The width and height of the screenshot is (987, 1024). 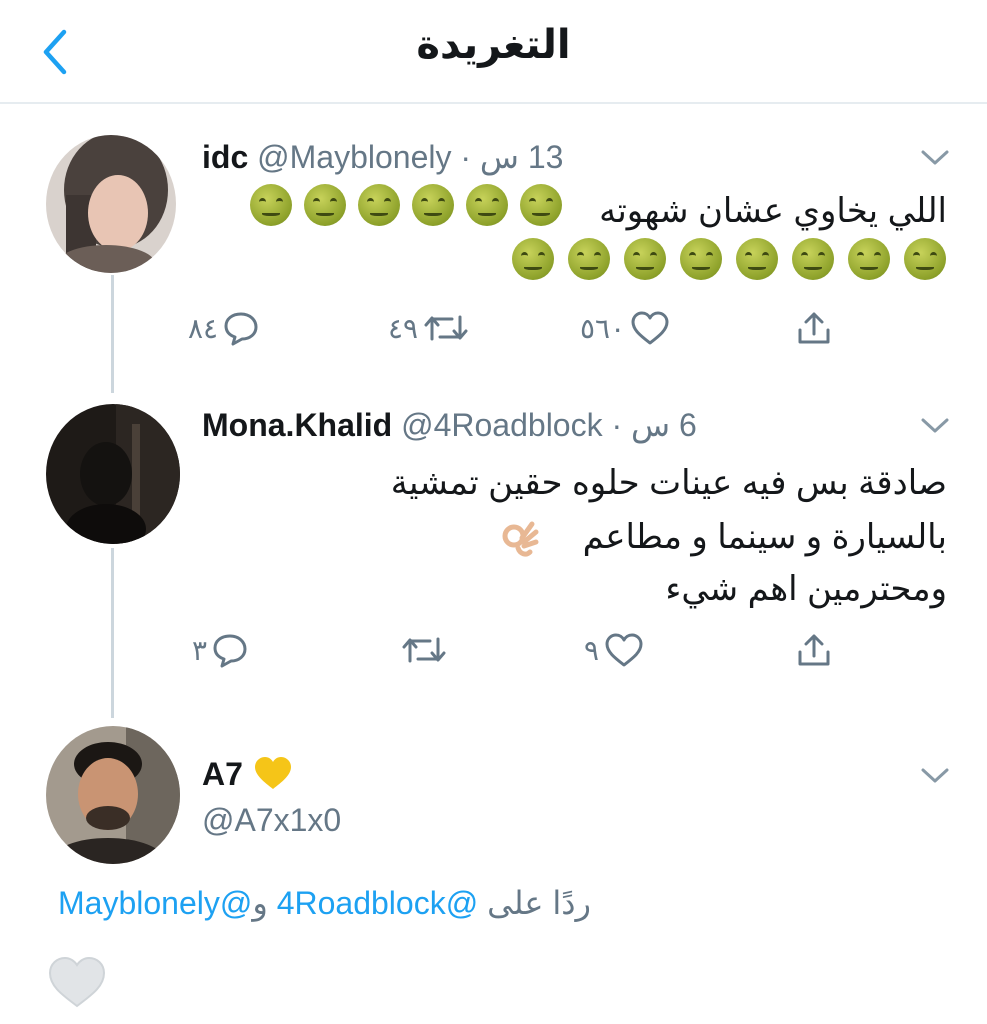 I want to click on top-bar: التغريدة, so click(x=493, y=52).